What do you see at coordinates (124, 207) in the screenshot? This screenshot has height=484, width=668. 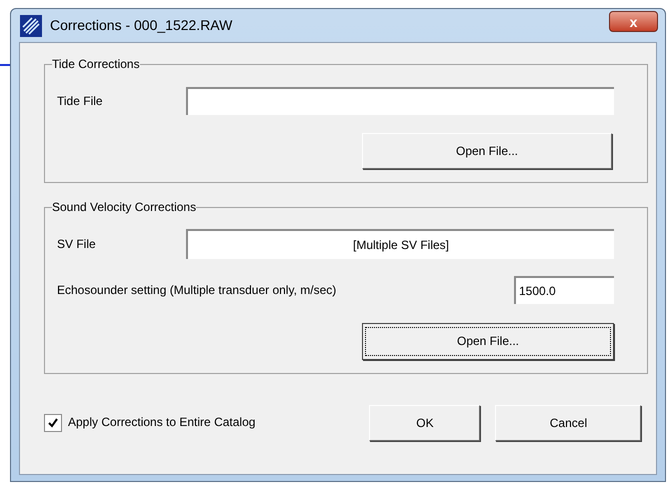 I see `group-title: Sound Velocity Corrections` at bounding box center [124, 207].